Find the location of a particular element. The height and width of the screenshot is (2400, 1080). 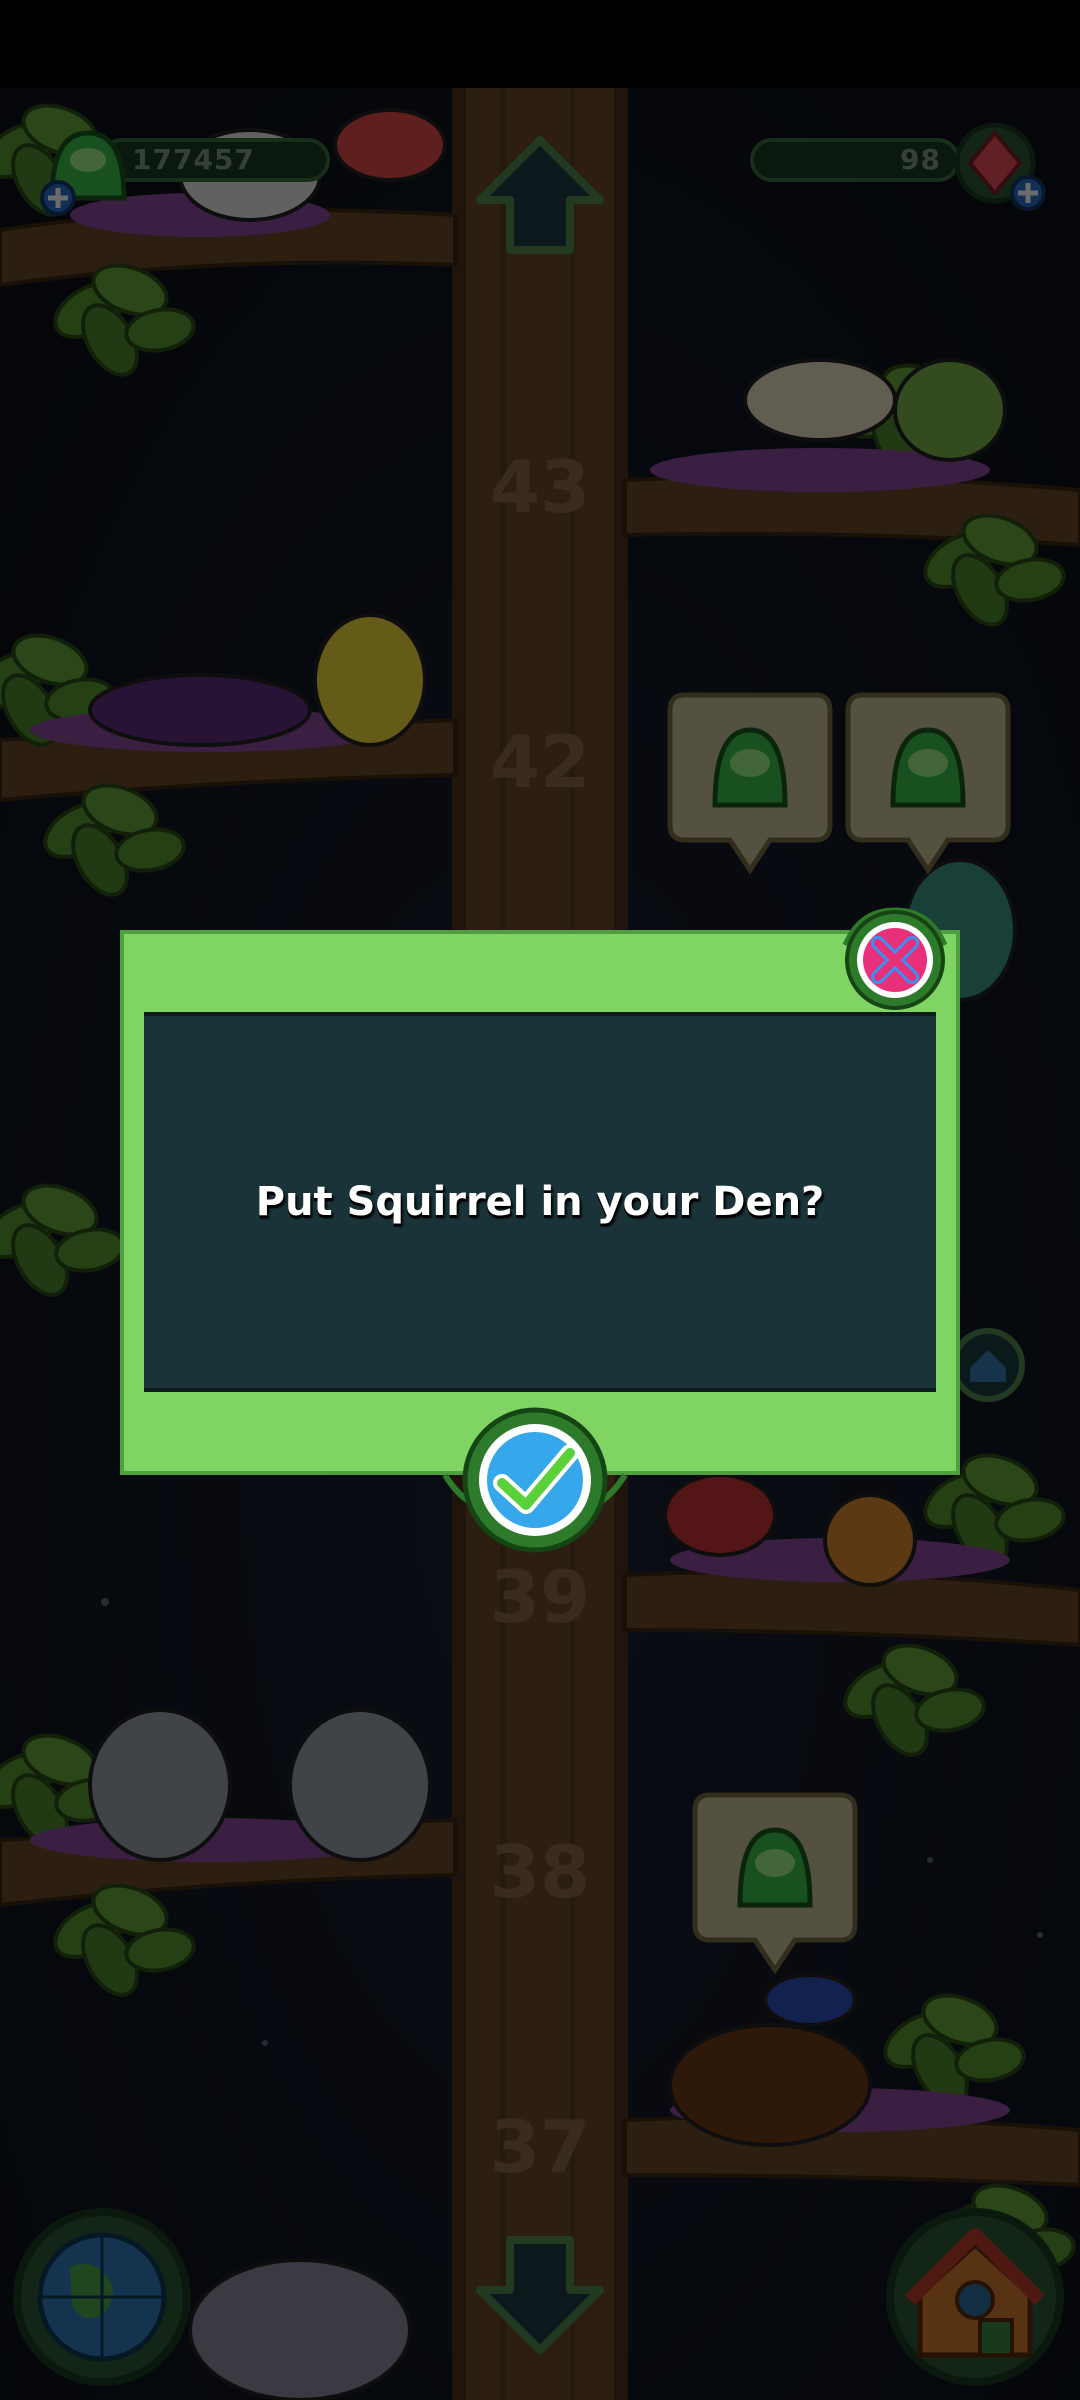

dialog-message-panel: Put Squirrel in your Den? is located at coordinates (540, 1202).